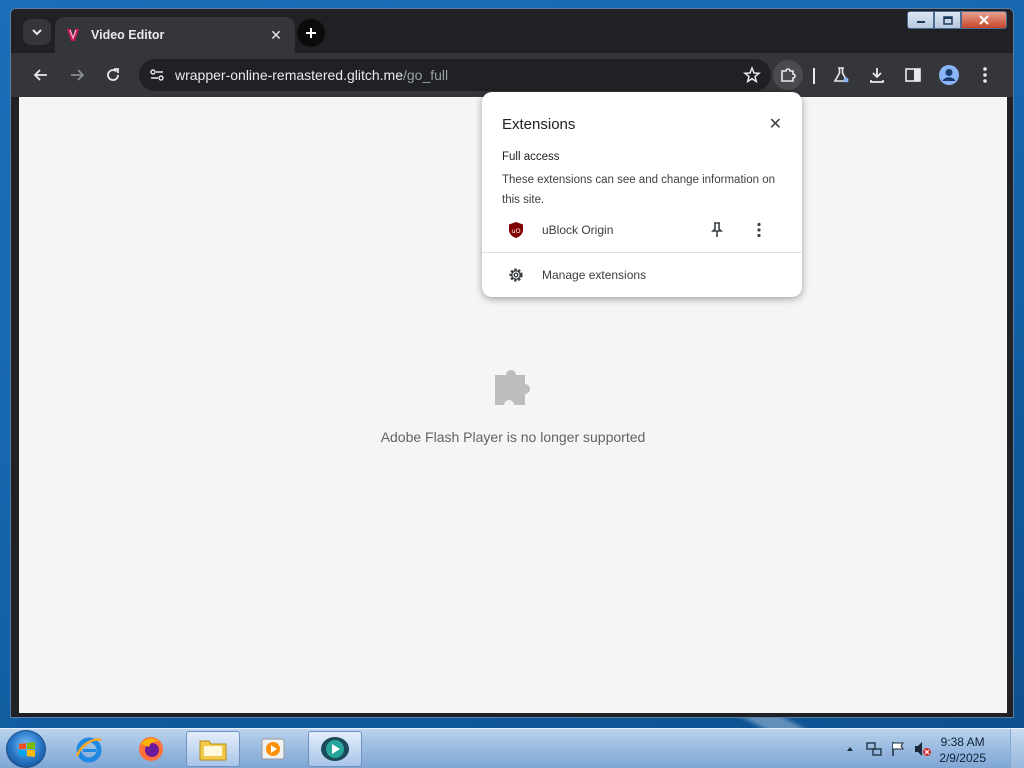 The width and height of the screenshot is (1024, 768). I want to click on new-tab-button, so click(311, 33).